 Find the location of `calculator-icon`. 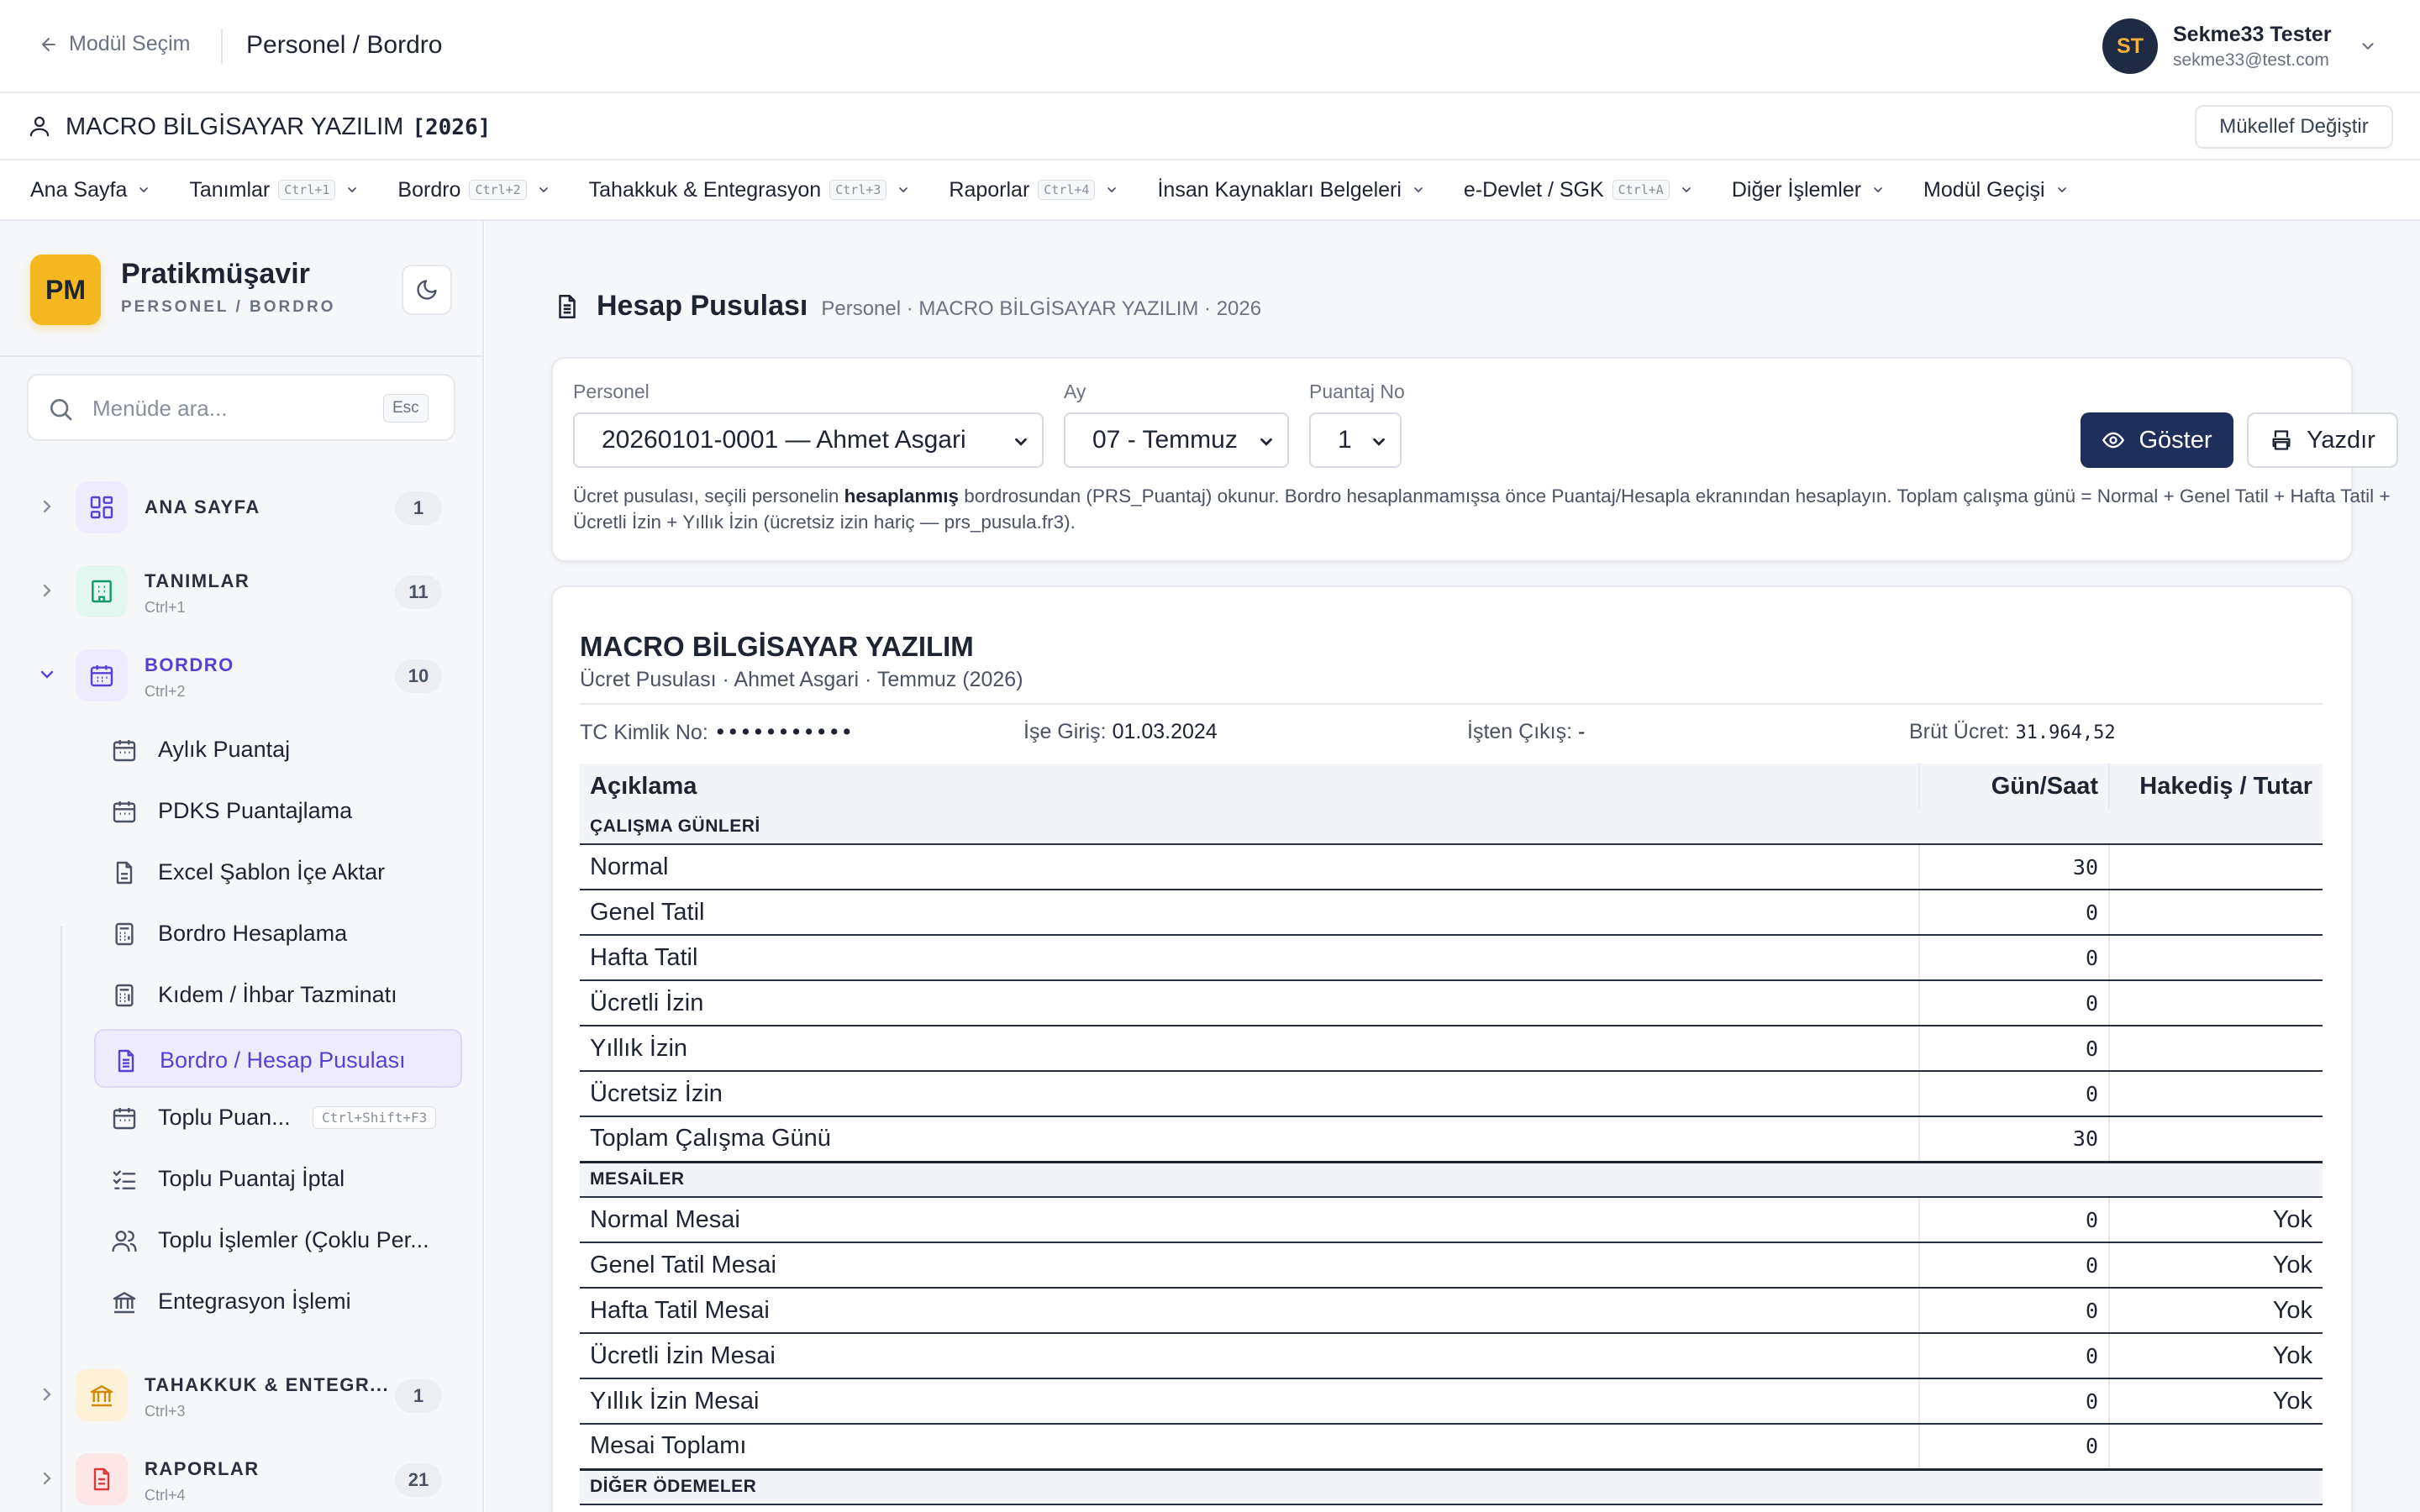

calculator-icon is located at coordinates (124, 934).